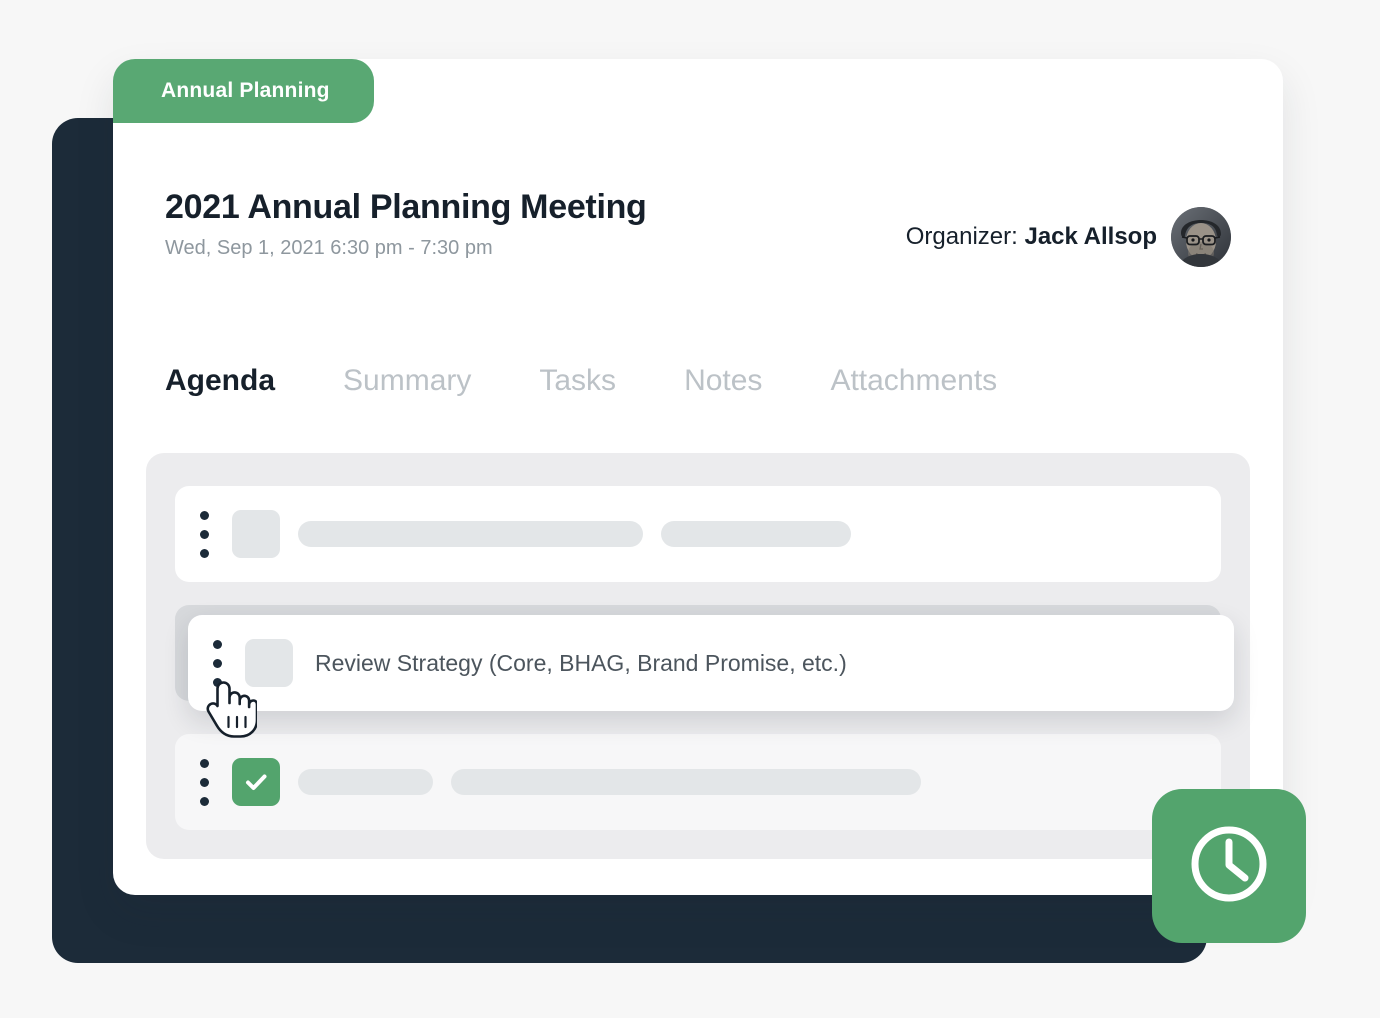 The width and height of the screenshot is (1380, 1018). What do you see at coordinates (329, 248) in the screenshot?
I see `meeting-datetime: Wed, Sep 1, 2021 6:30 pm - 7:30 pm` at bounding box center [329, 248].